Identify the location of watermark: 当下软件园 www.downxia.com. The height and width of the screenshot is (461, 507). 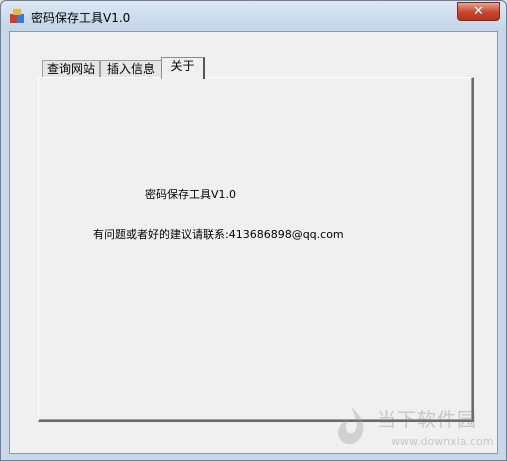
(416, 430).